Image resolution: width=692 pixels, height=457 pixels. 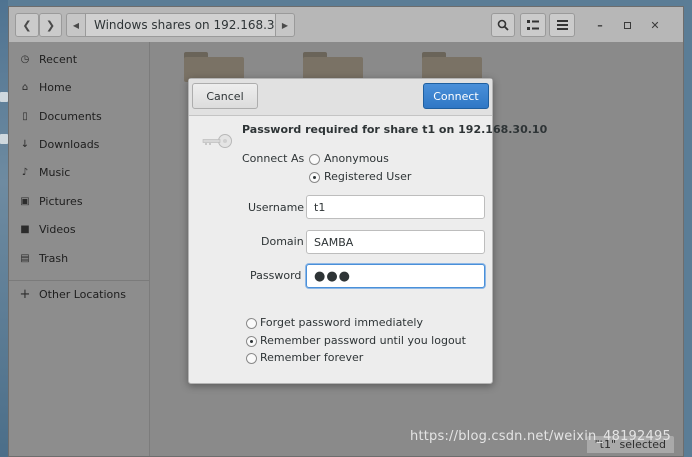 I want to click on view-toggle-button, so click(x=533, y=25).